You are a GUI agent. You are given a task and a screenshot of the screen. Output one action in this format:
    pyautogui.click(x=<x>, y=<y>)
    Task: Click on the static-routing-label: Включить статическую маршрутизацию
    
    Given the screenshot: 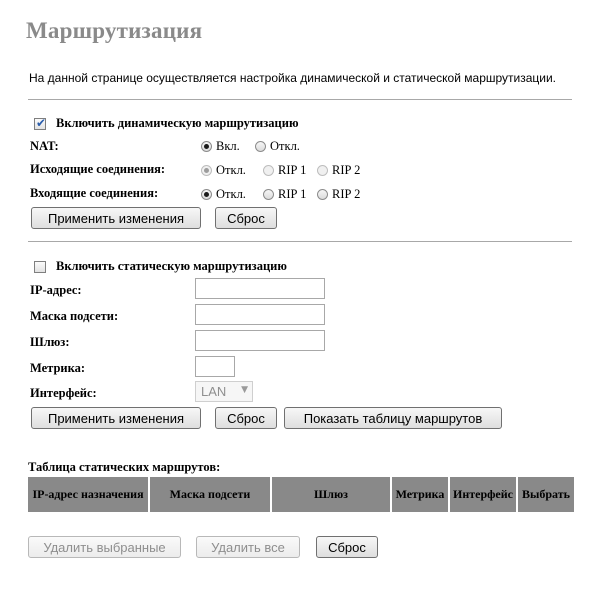 What is the action you would take?
    pyautogui.click(x=171, y=266)
    